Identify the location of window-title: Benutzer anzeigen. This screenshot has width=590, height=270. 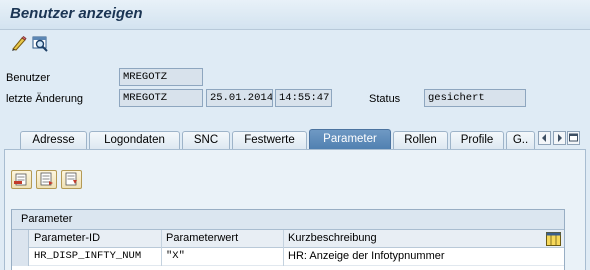
(76, 13).